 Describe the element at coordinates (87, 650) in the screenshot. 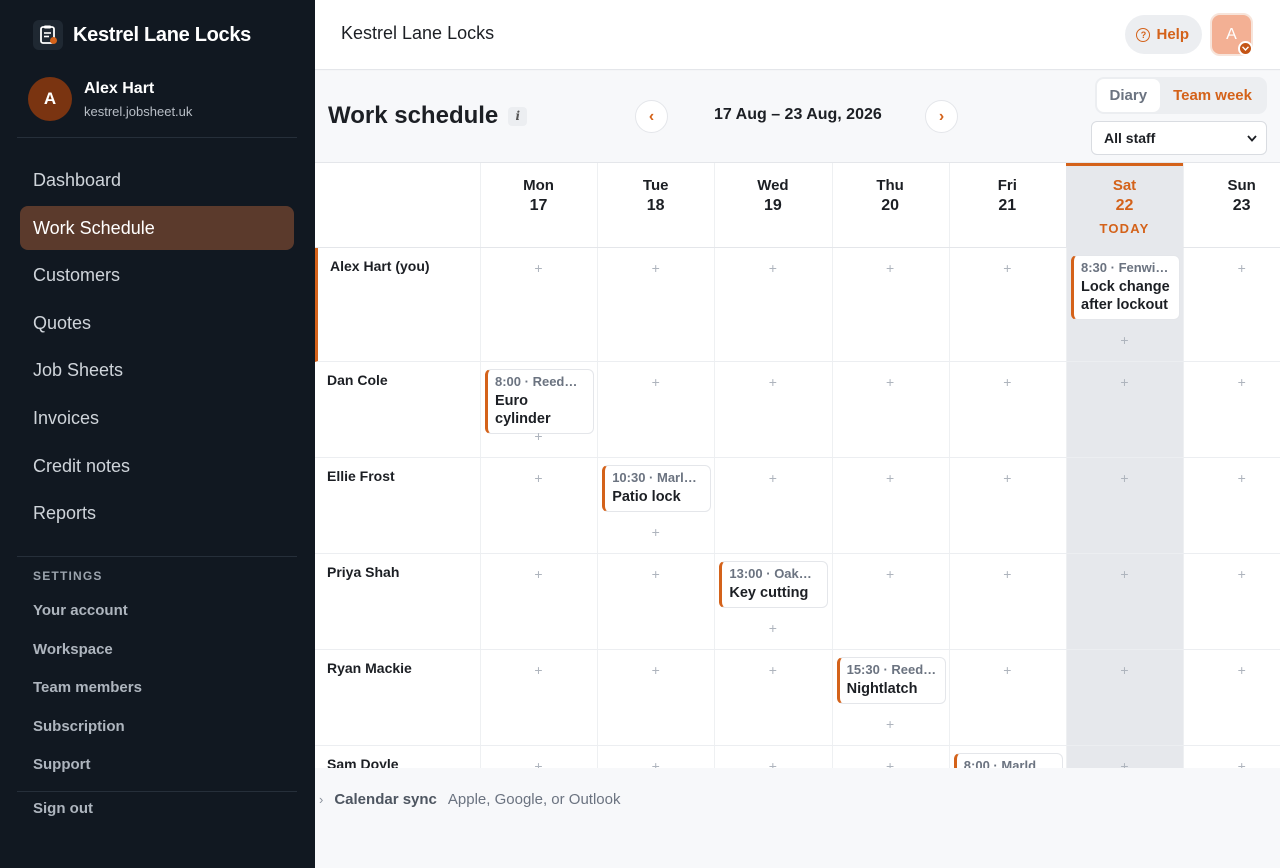

I see `settings-item-workspace: Workspace` at that location.